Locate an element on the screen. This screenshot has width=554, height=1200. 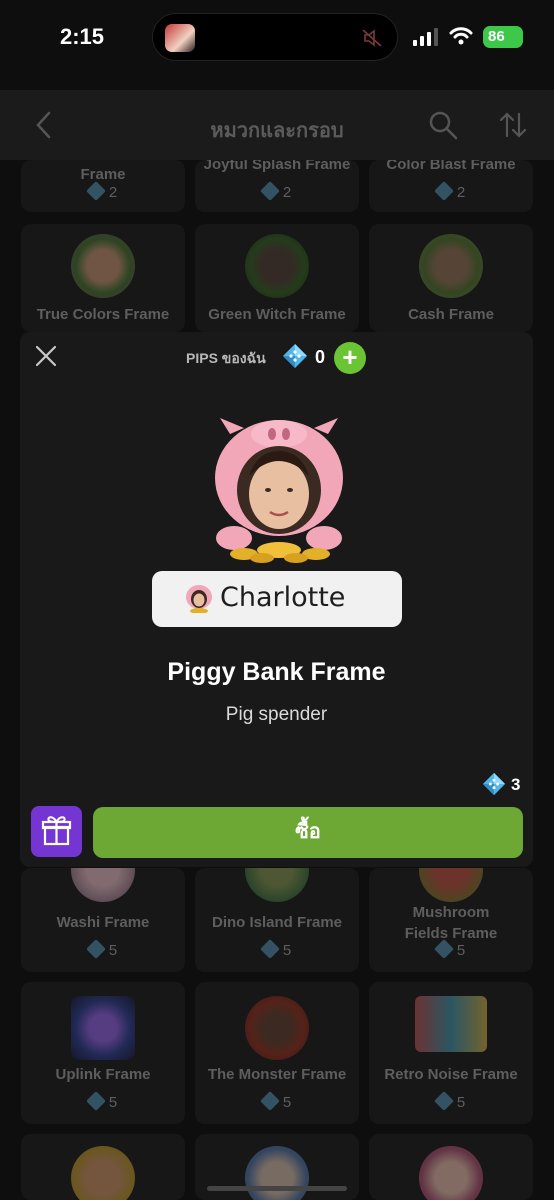
frame-card: Washi Frame 5 is located at coordinates (103, 920).